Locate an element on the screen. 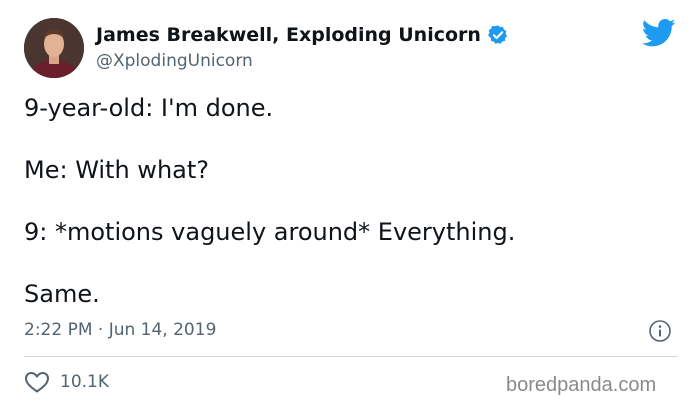 The width and height of the screenshot is (700, 410). info-icon is located at coordinates (660, 331).